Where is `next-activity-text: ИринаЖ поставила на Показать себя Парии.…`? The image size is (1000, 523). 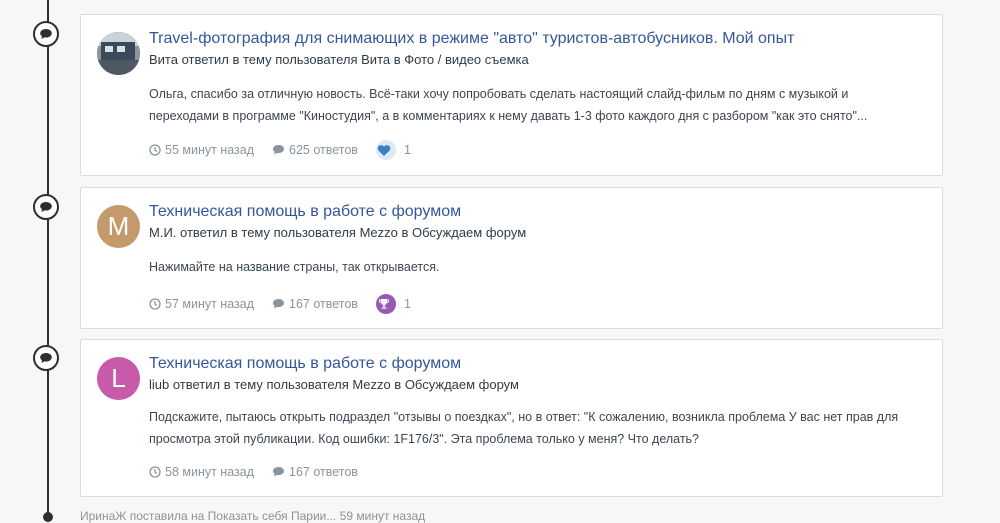 next-activity-text: ИринаЖ поставила на Показать себя Парии.… is located at coordinates (252, 516).